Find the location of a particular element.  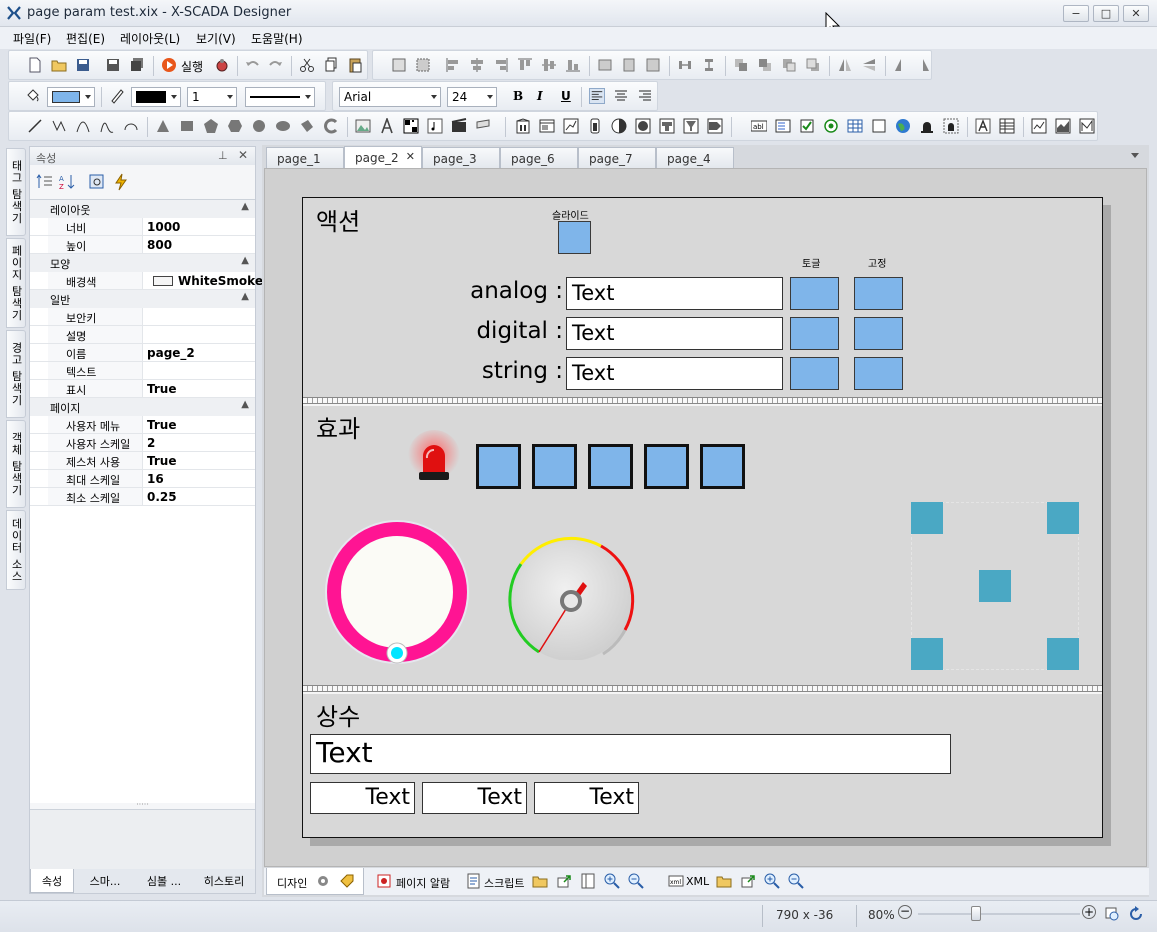

motion-square-bottom-right is located at coordinates (1063, 654).